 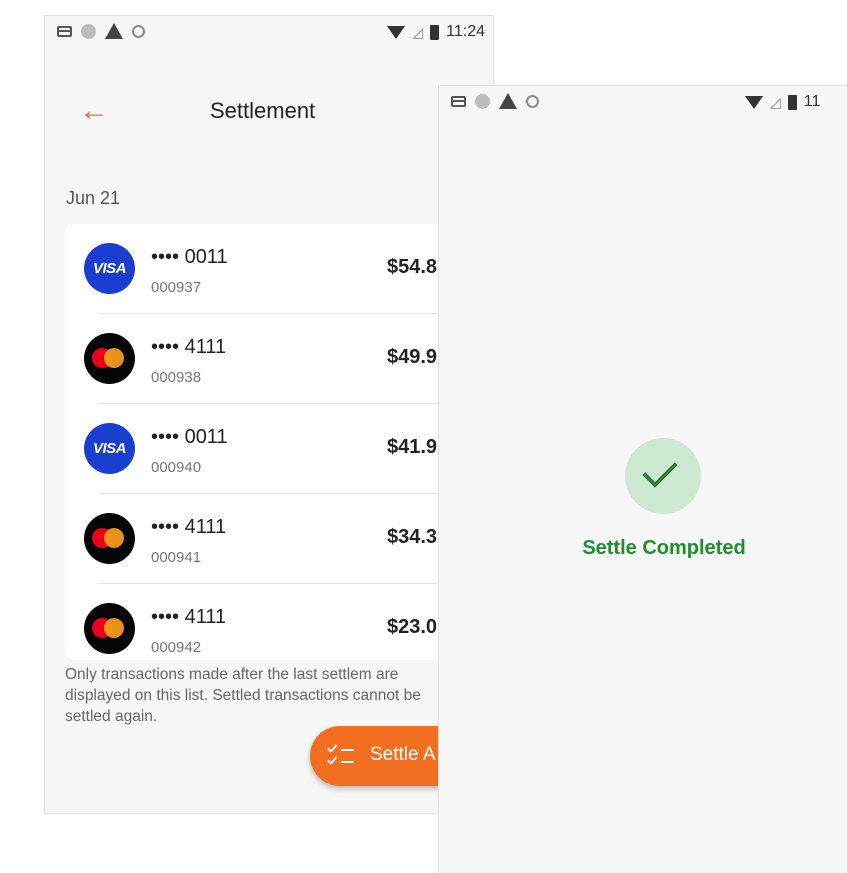 What do you see at coordinates (176, 467) in the screenshot?
I see `transaction-ref: 000940` at bounding box center [176, 467].